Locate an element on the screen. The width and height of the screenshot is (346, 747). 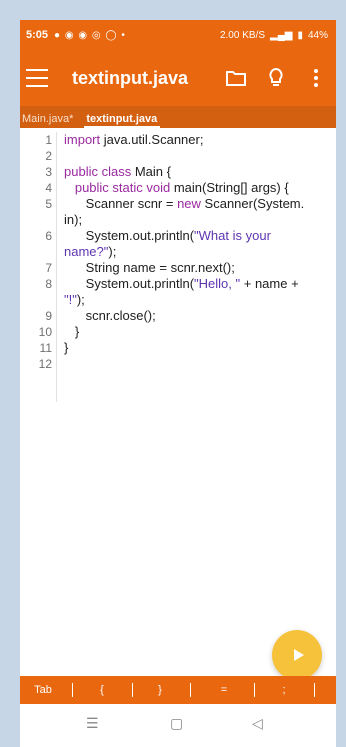
battery-level: 44% is located at coordinates (317, 35).